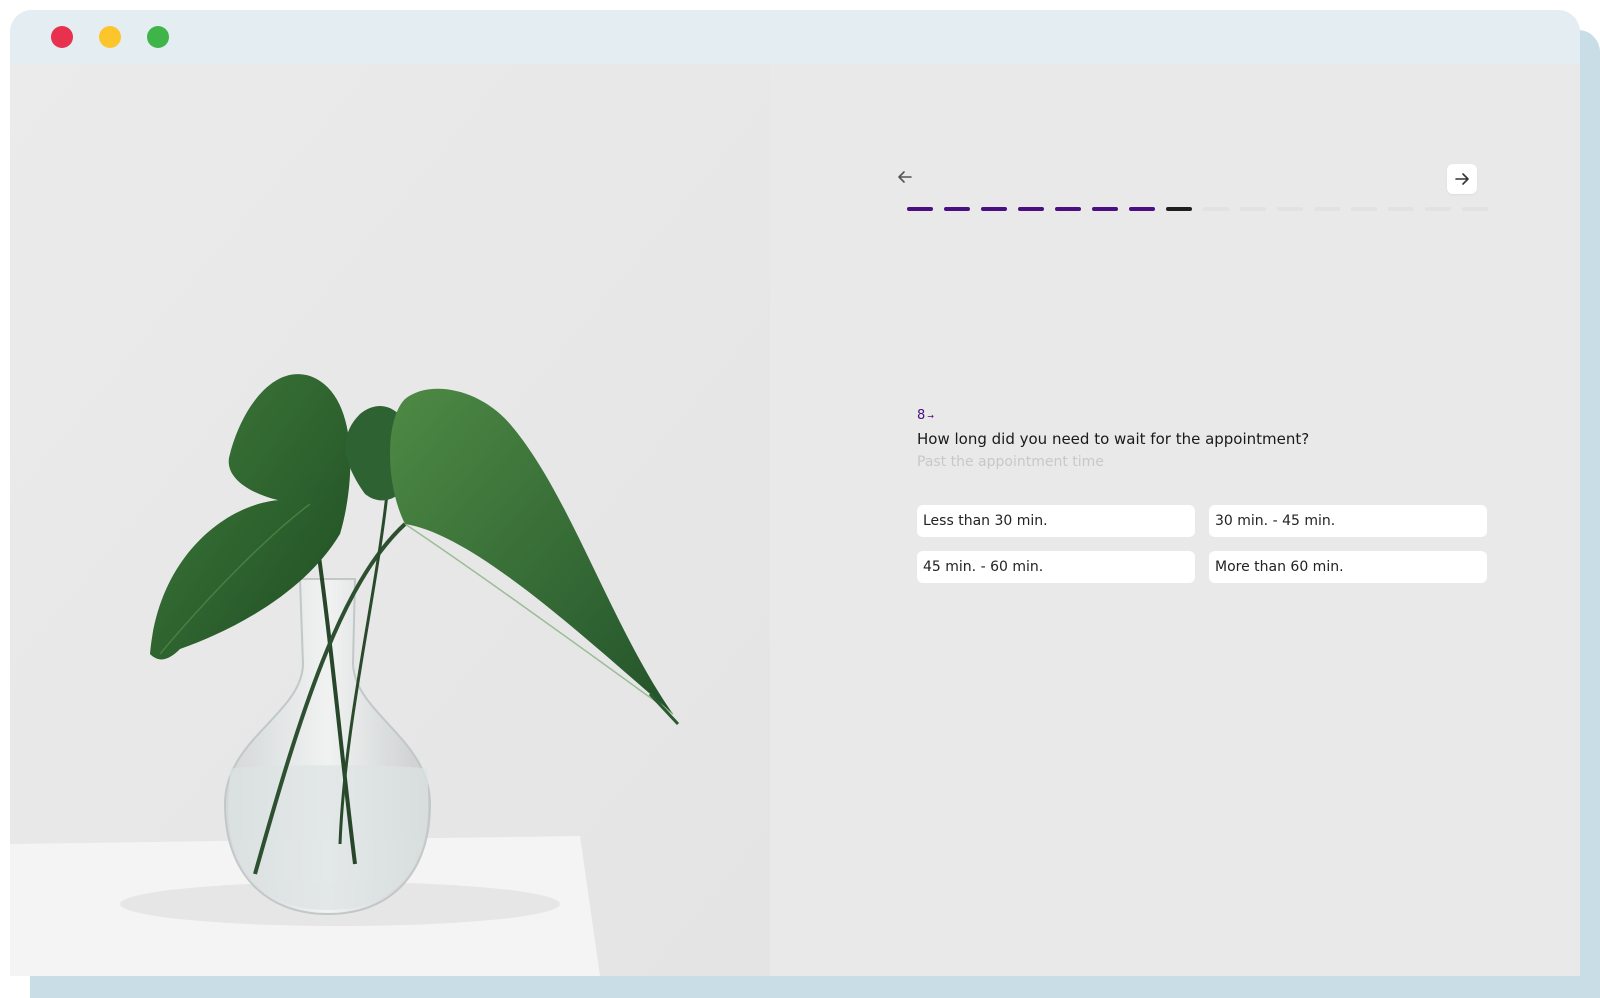 Image resolution: width=1600 pixels, height=998 pixels. I want to click on arrow-right-small-icon: →, so click(930, 416).